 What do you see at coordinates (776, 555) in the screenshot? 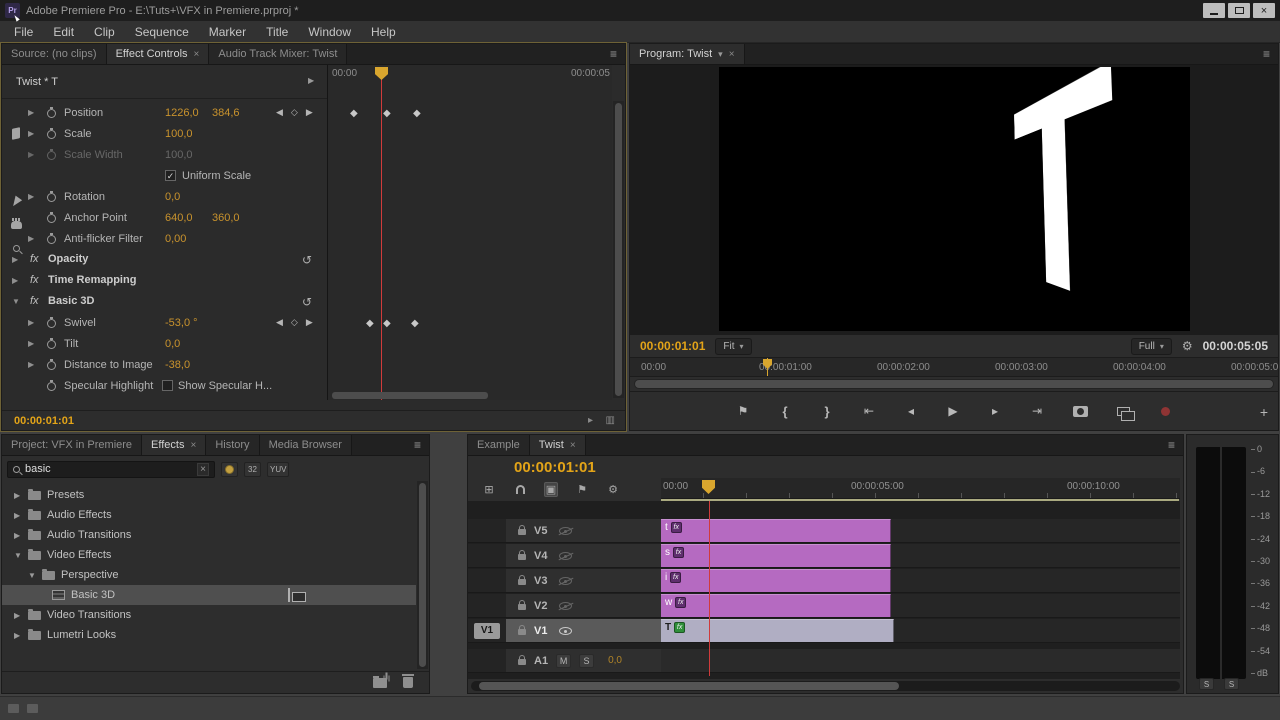
I see `clip: s fx` at bounding box center [776, 555].